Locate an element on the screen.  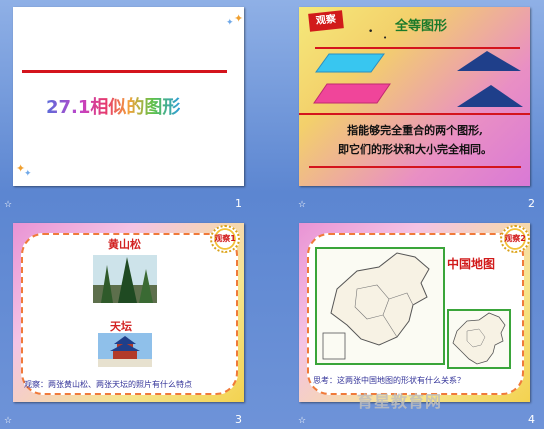
definition-line-2: 即它们的形状和大小完全相同。 is located at coordinates (415, 149).